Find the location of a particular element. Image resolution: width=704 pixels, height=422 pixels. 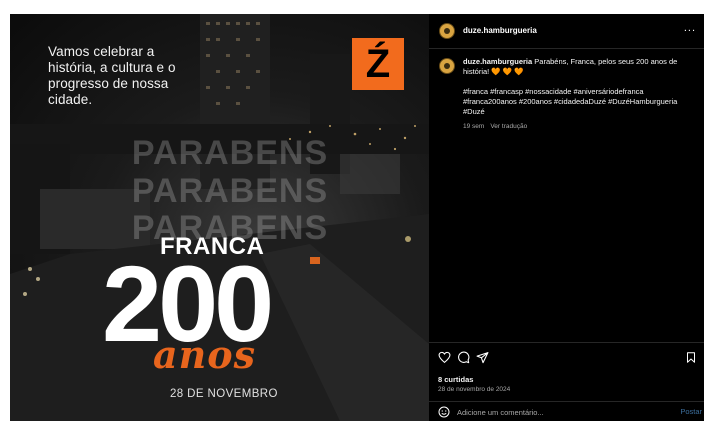

post-comment-button: Postar is located at coordinates (691, 411).